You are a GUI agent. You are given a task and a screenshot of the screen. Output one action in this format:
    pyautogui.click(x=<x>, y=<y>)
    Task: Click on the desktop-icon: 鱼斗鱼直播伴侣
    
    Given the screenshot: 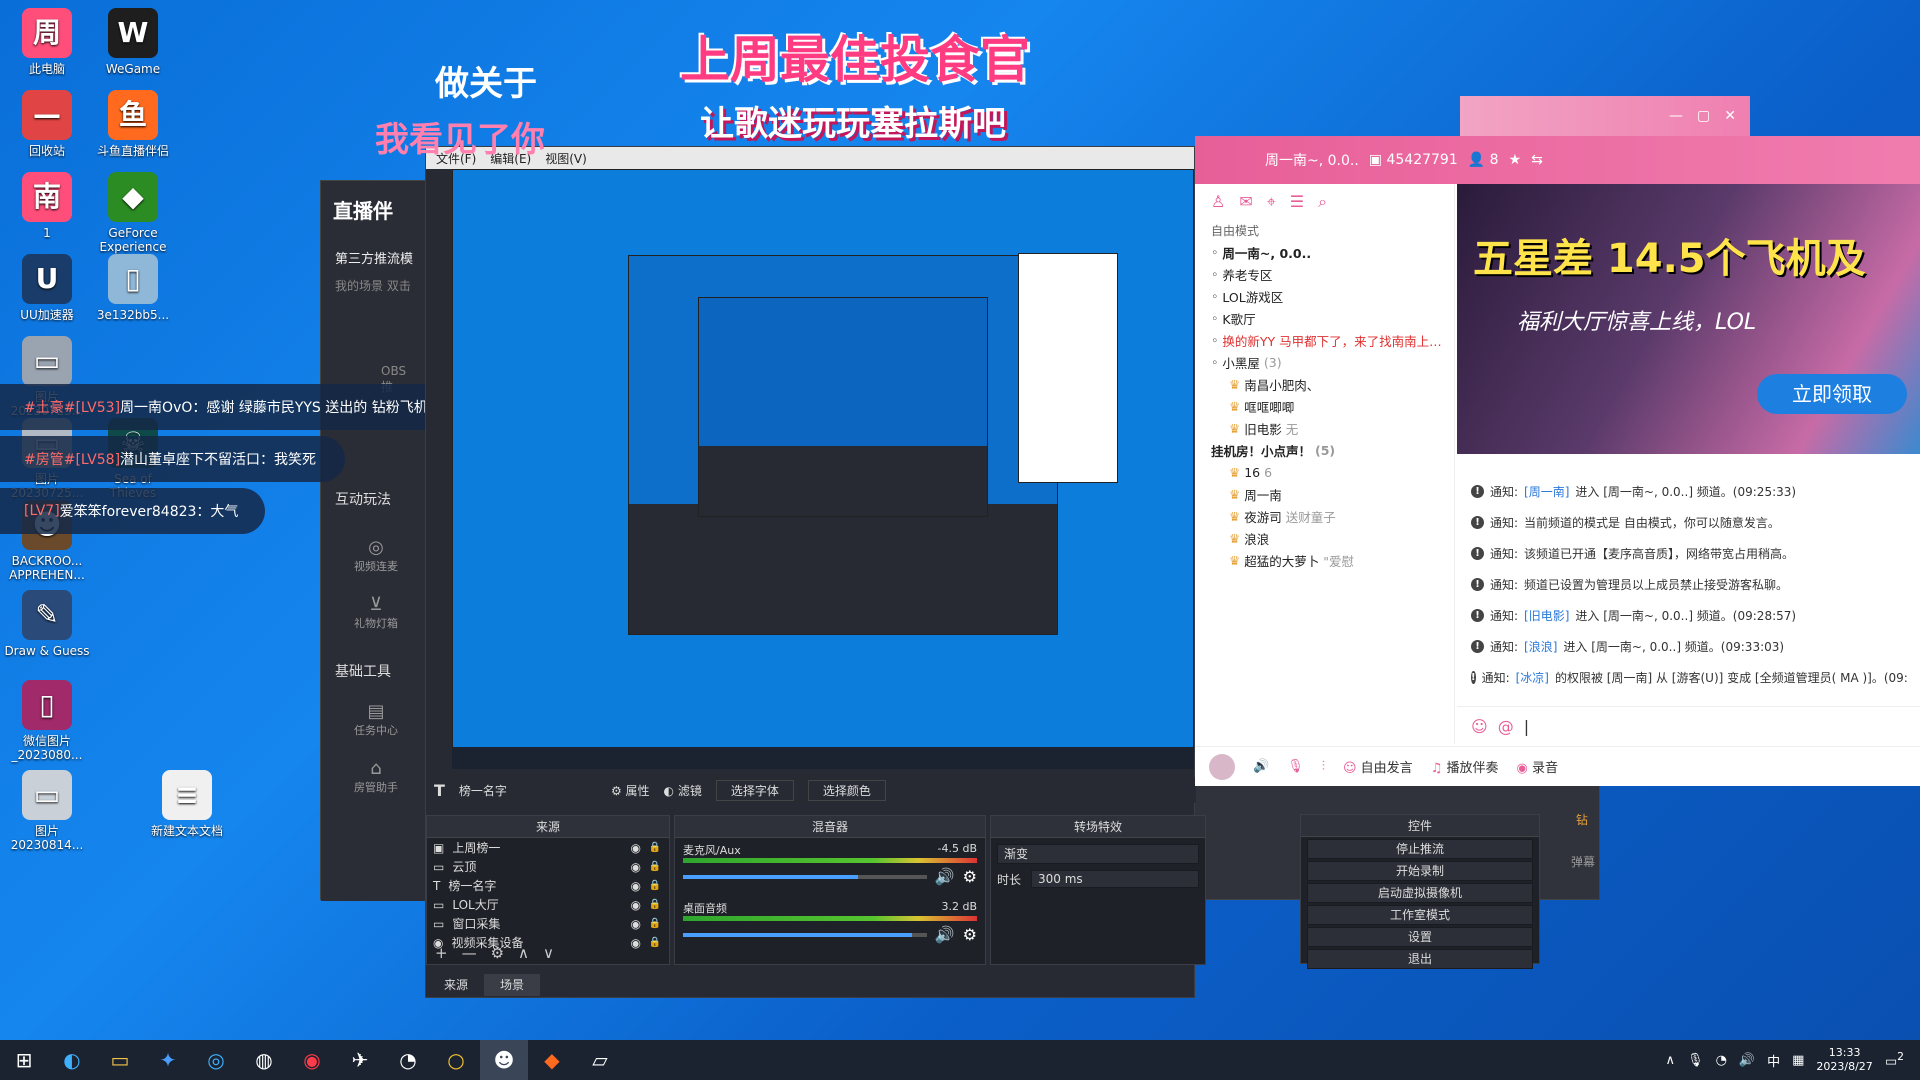 What is the action you would take?
    pyautogui.click(x=133, y=124)
    